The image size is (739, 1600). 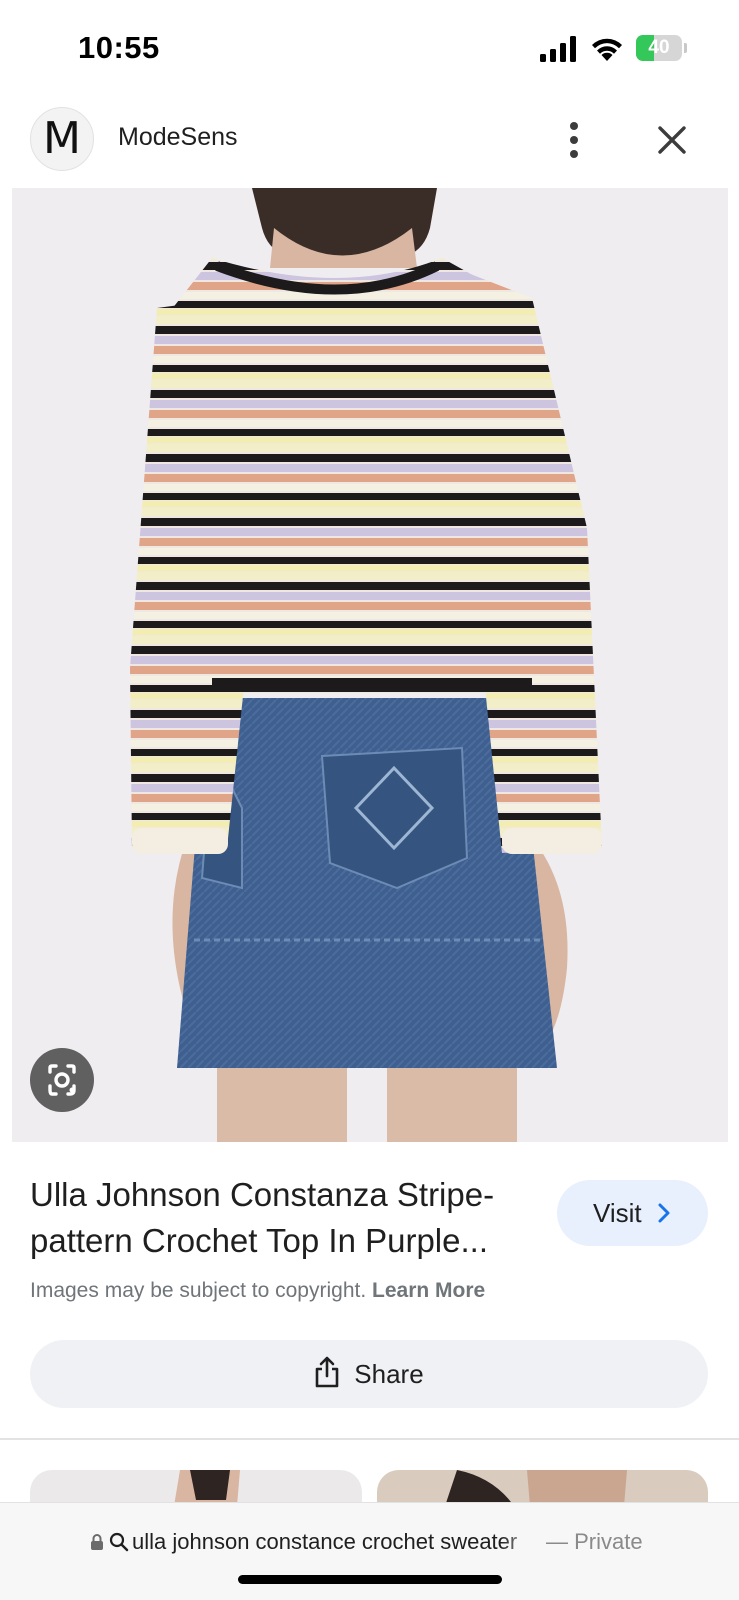 I want to click on lock-icon, so click(x=97, y=1542).